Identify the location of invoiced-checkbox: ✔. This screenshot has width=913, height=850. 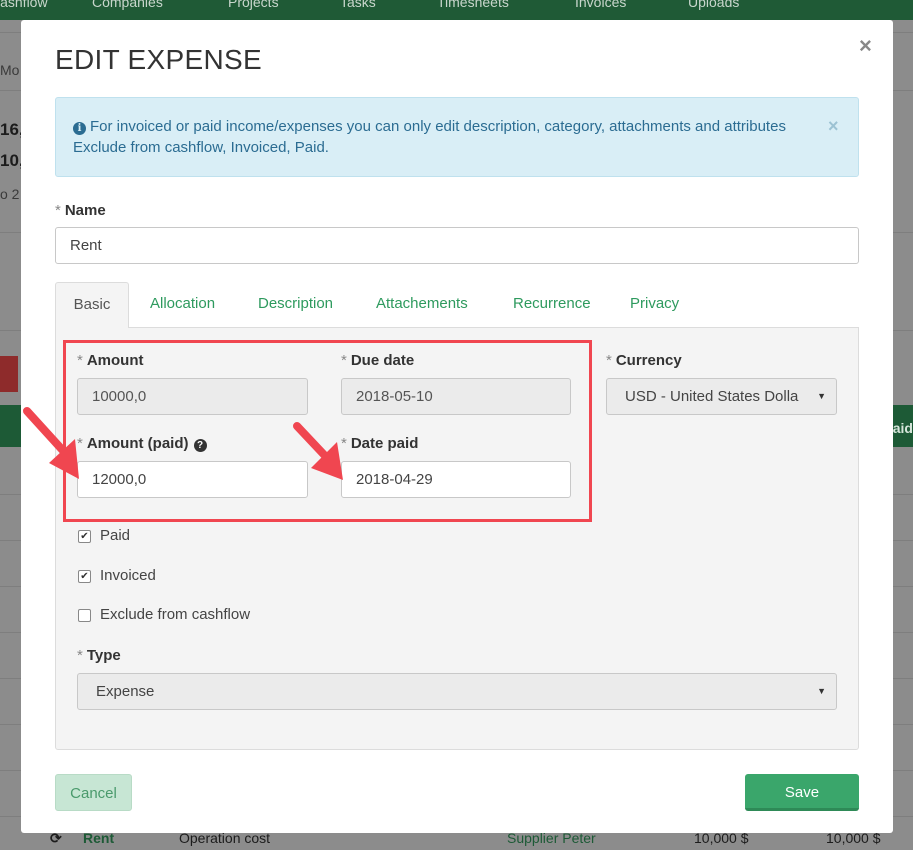
(84, 576).